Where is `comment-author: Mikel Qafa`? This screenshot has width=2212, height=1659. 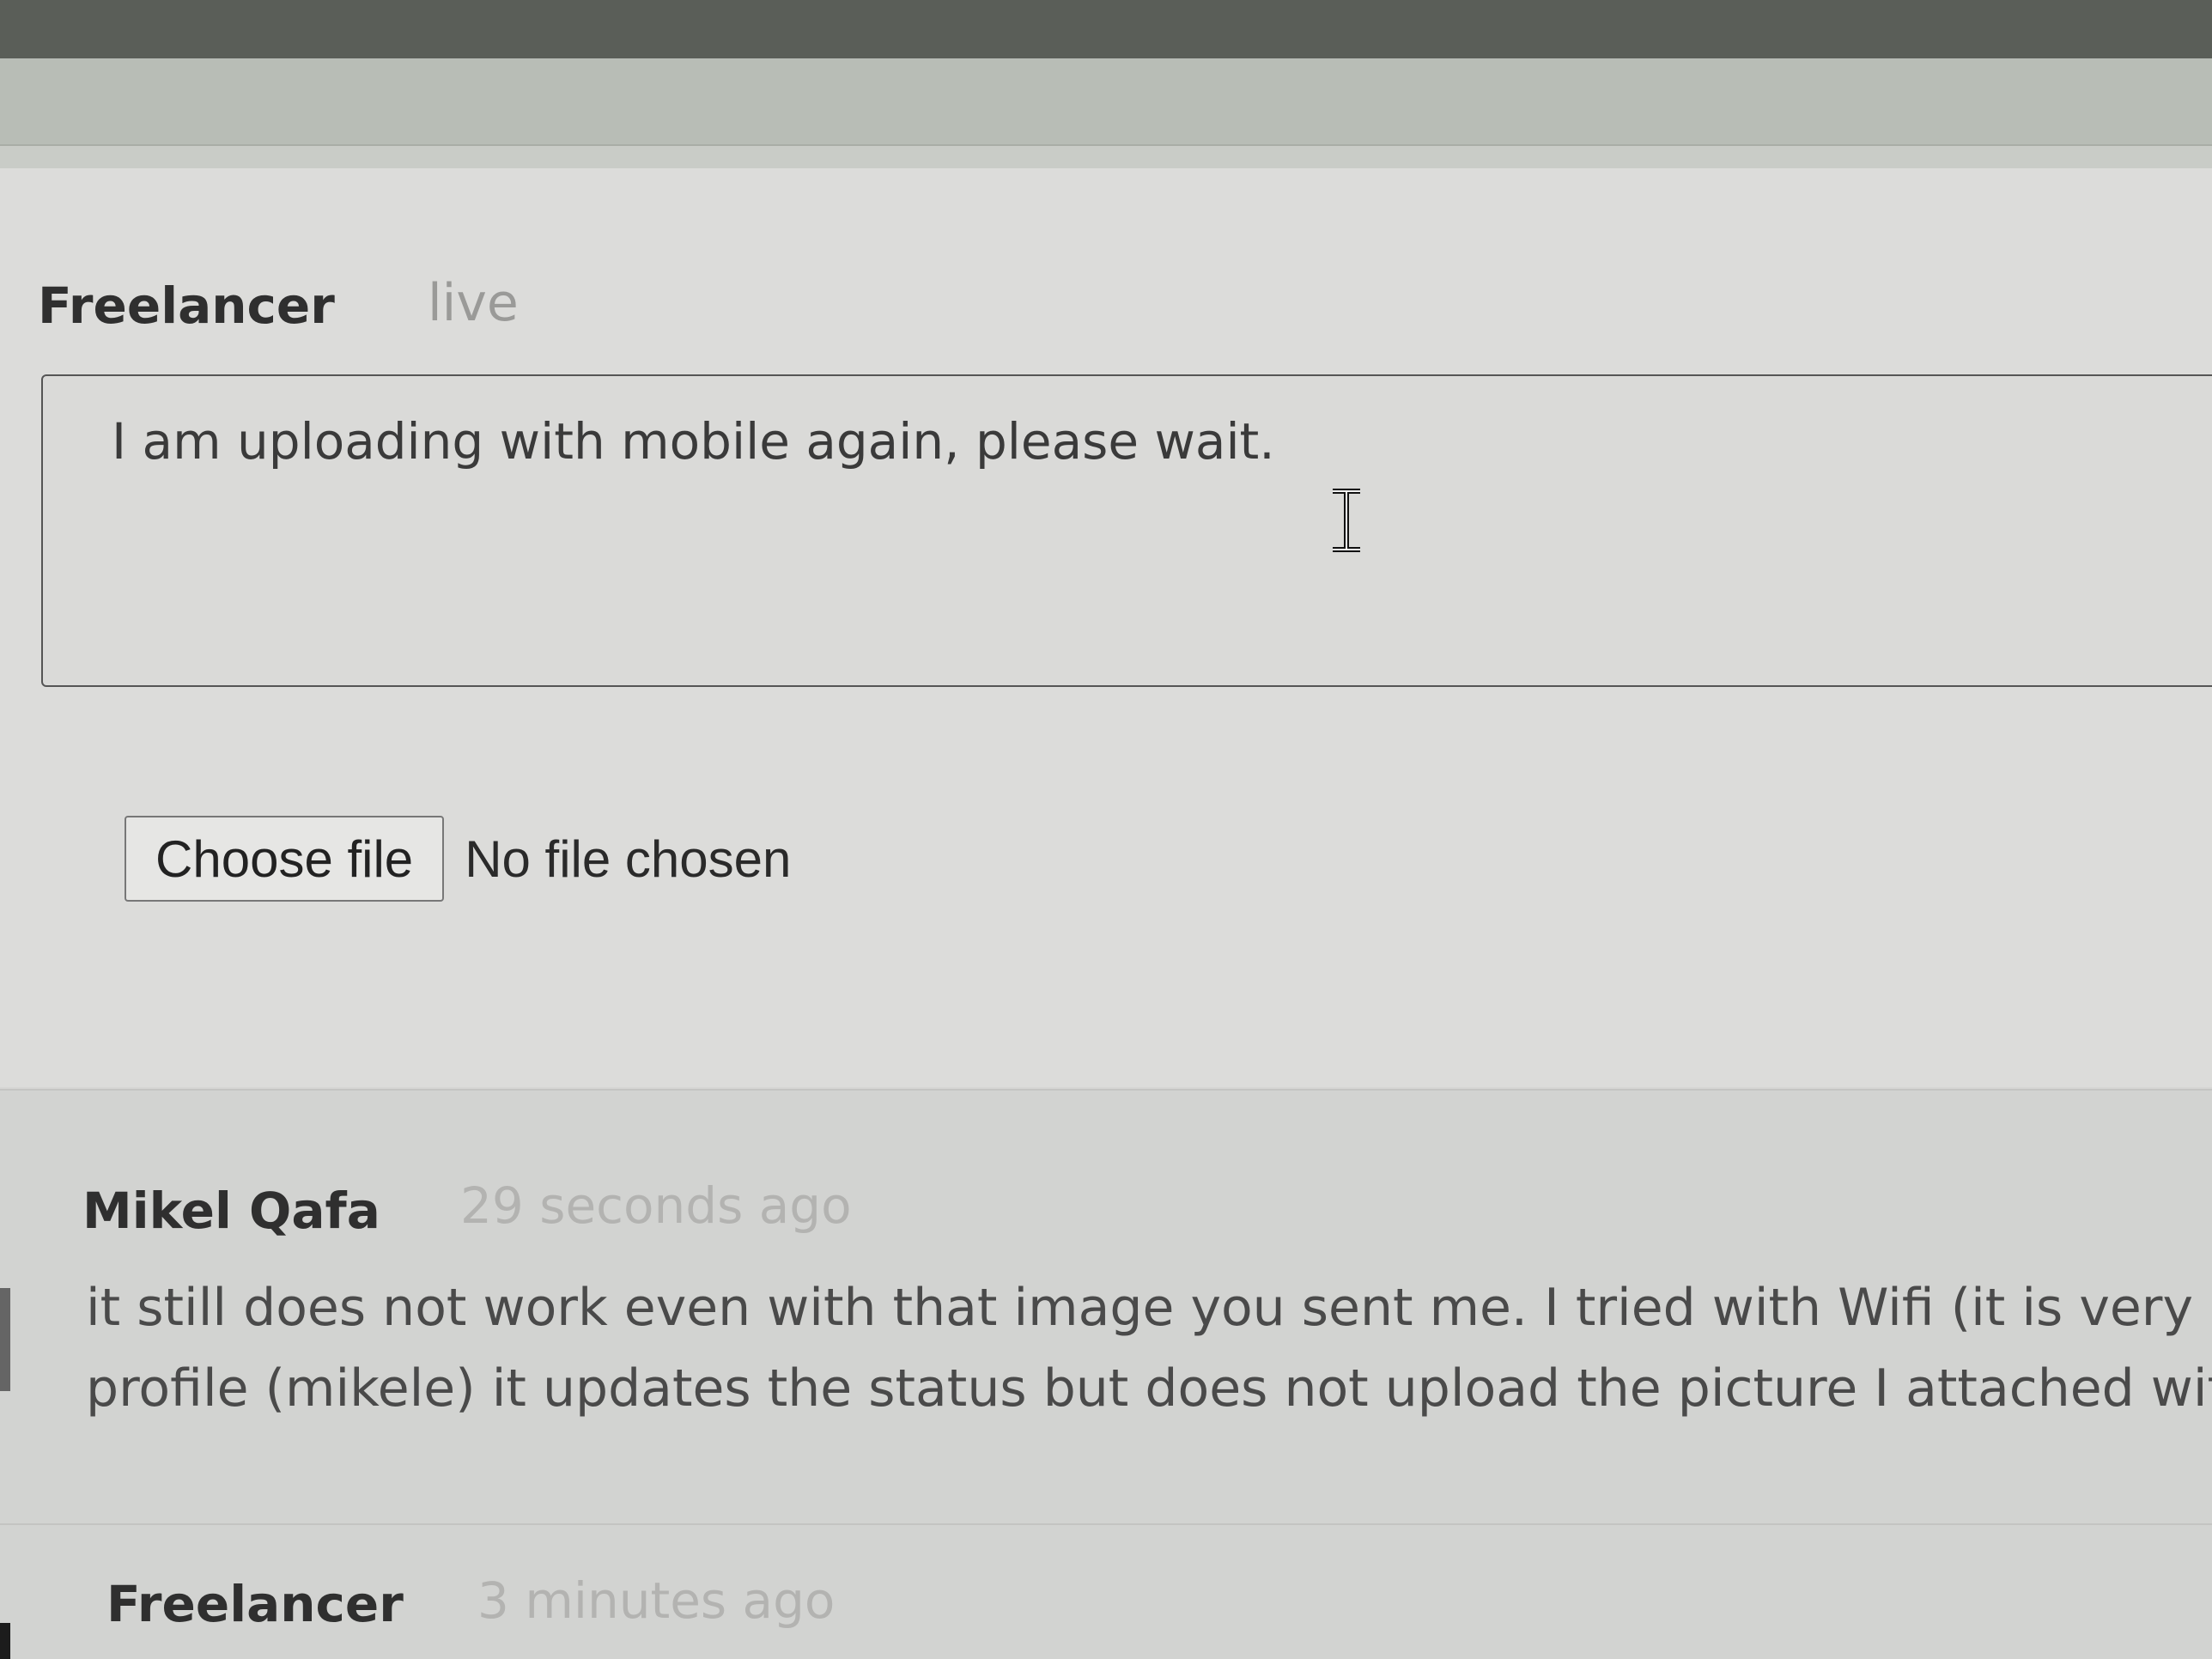
comment-author: Mikel Qafa is located at coordinates (231, 1211).